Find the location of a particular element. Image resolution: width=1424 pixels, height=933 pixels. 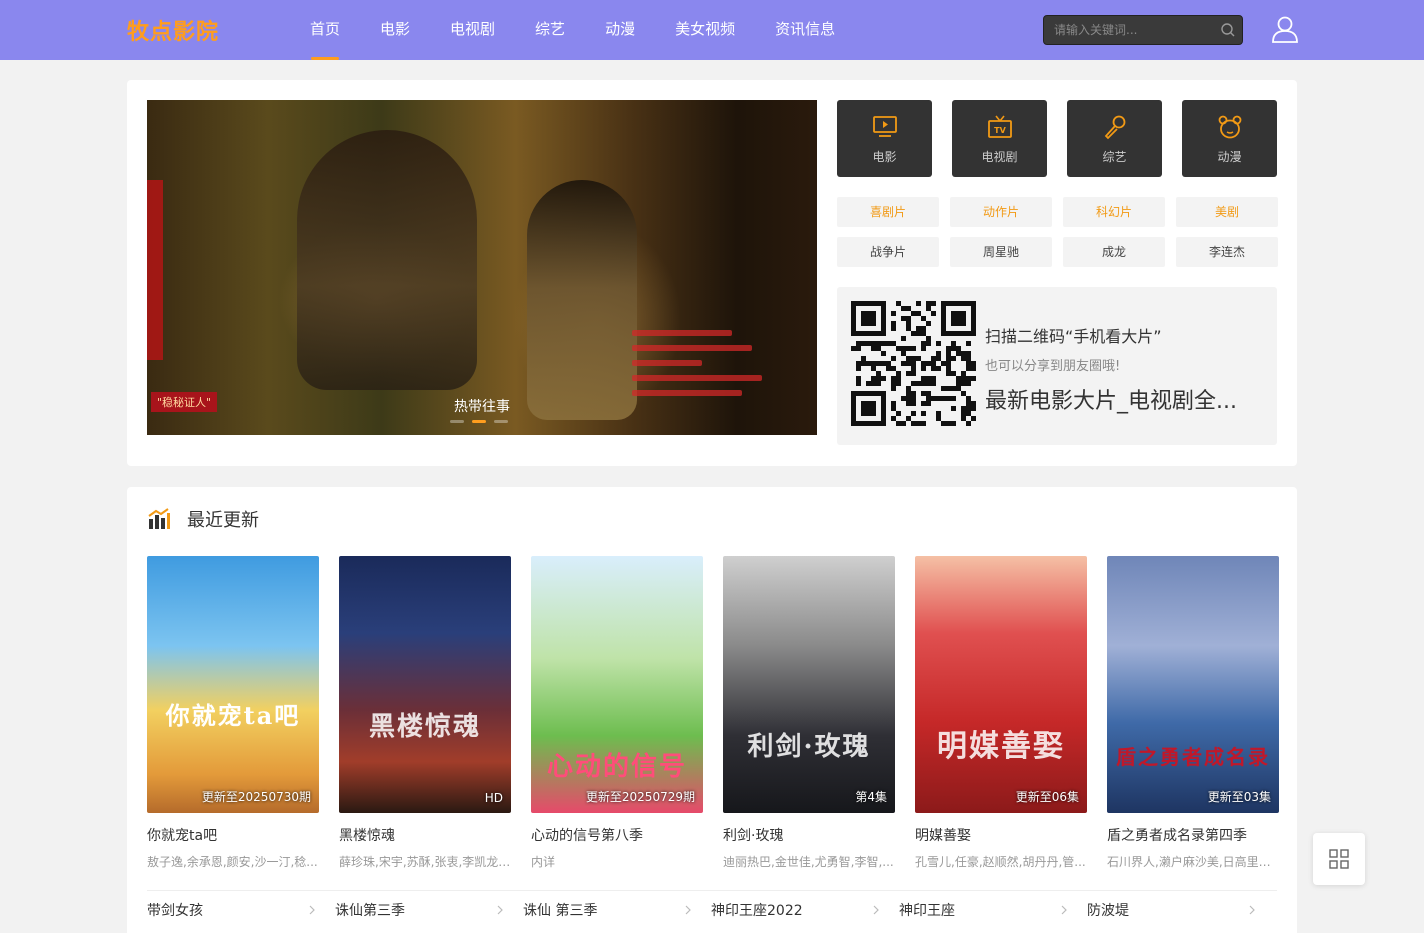

title-link-label: 带剑女孩 is located at coordinates (175, 911).